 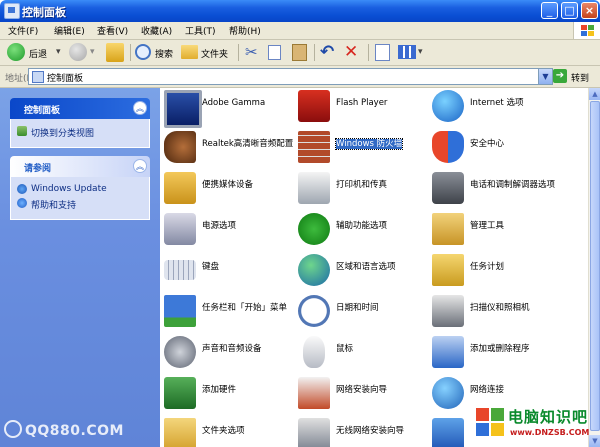 What do you see at coordinates (370, 431) in the screenshot?
I see `cpl-item-label: 无线网络安装向导` at bounding box center [370, 431].